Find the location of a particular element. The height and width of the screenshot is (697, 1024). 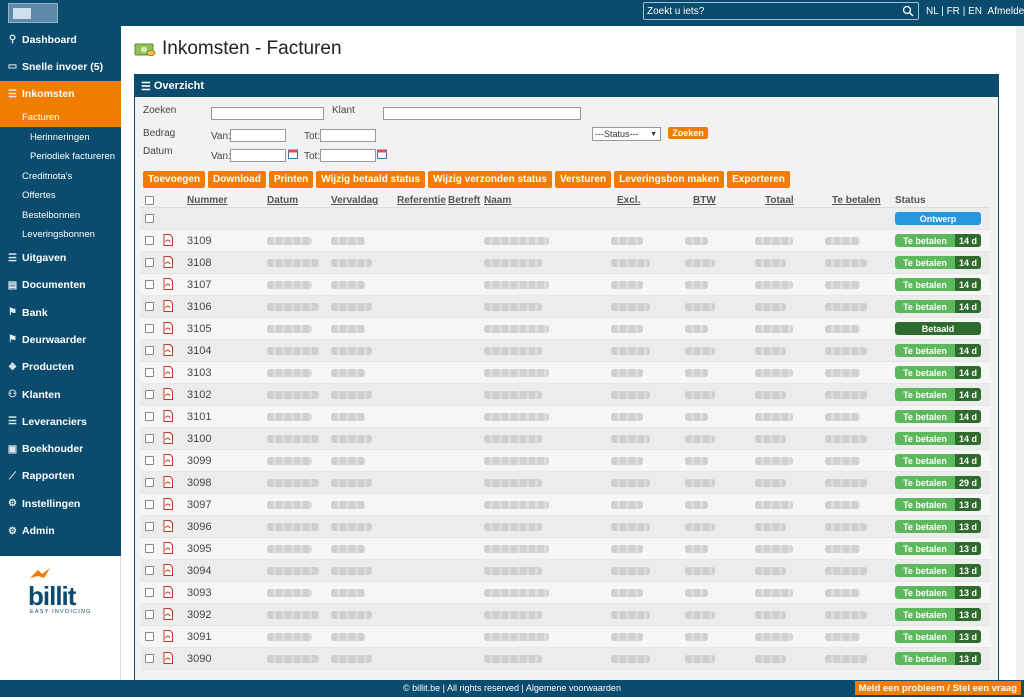

invoice-number: 3099 is located at coordinates (199, 461).